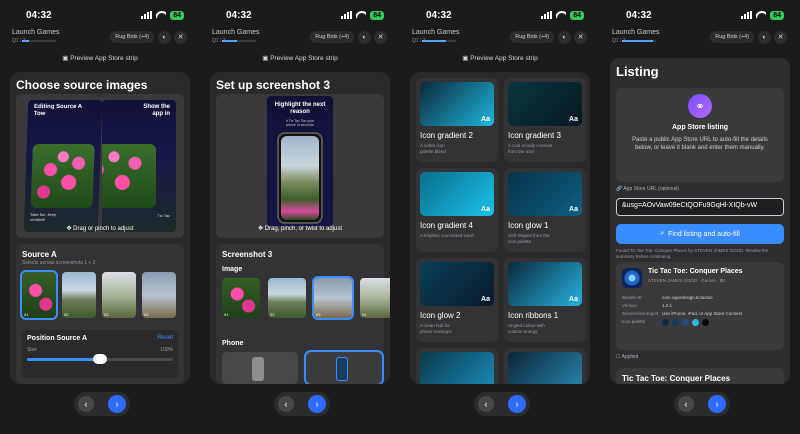 The image size is (800, 434). I want to click on info-row: Version 1.2.1, so click(647, 305).